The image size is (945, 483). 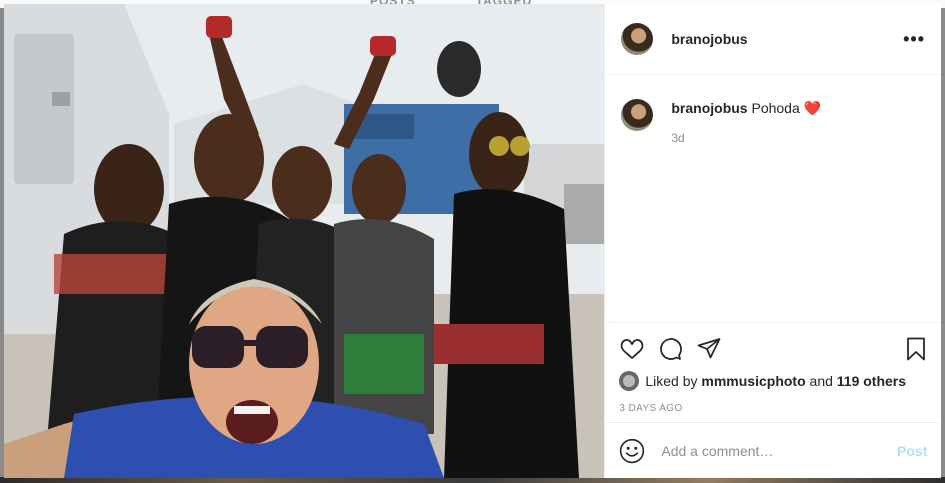 I want to click on comment-bar: Post, so click(x=773, y=450).